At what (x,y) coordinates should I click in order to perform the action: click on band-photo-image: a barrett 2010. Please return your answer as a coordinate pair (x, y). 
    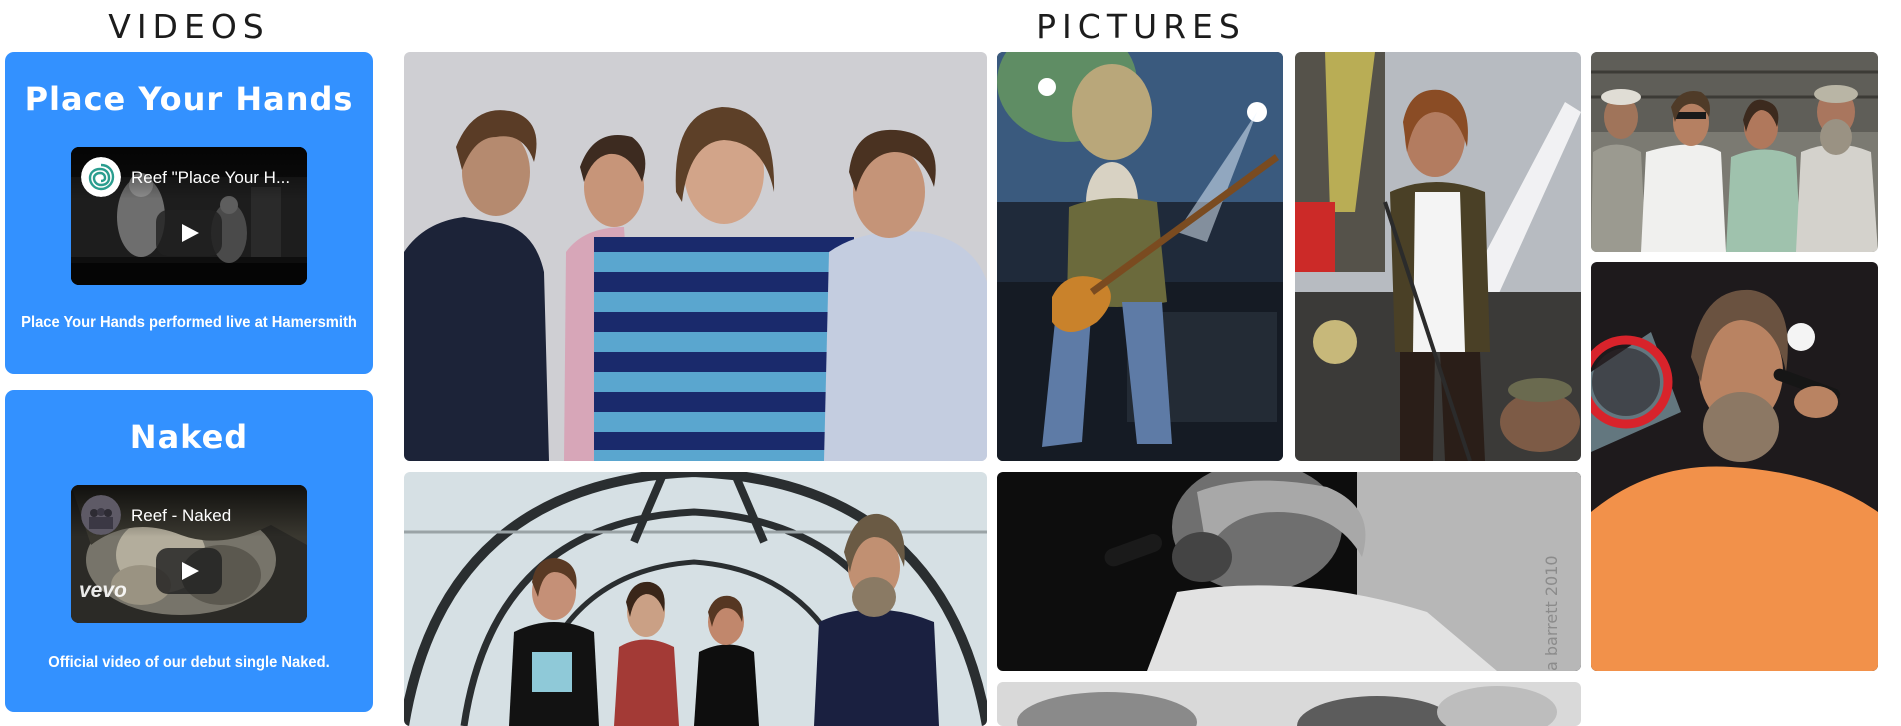
    Looking at the image, I should click on (1289, 571).